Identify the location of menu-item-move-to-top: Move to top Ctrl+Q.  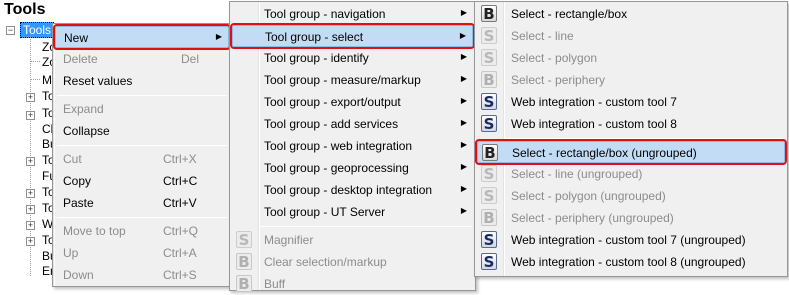
(142, 231).